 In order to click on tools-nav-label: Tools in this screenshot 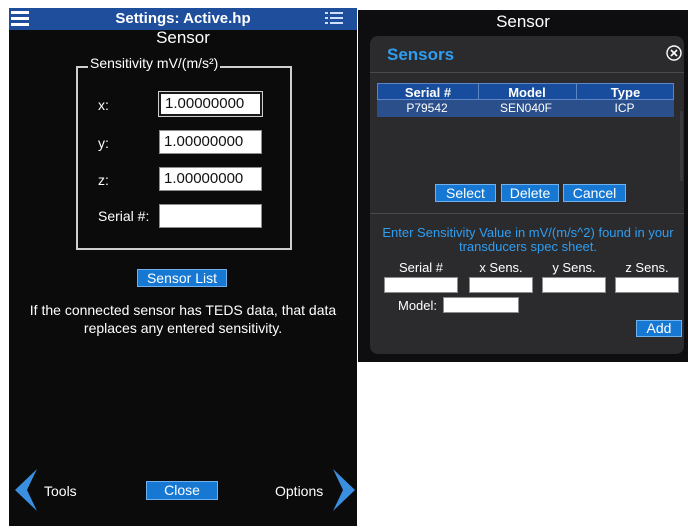, I will do `click(60, 491)`.